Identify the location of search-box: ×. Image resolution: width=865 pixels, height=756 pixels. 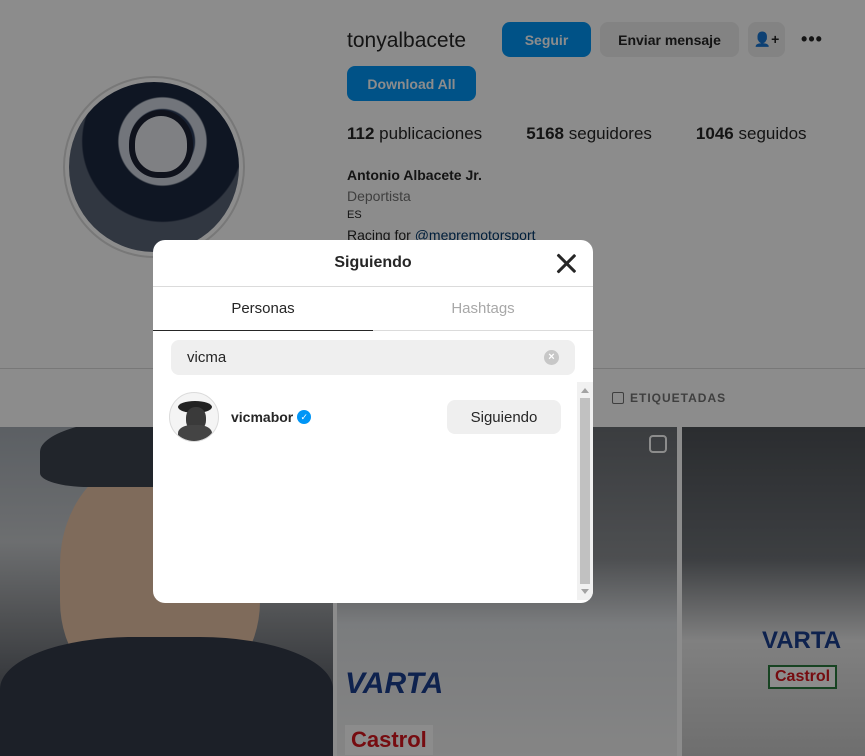
(373, 357).